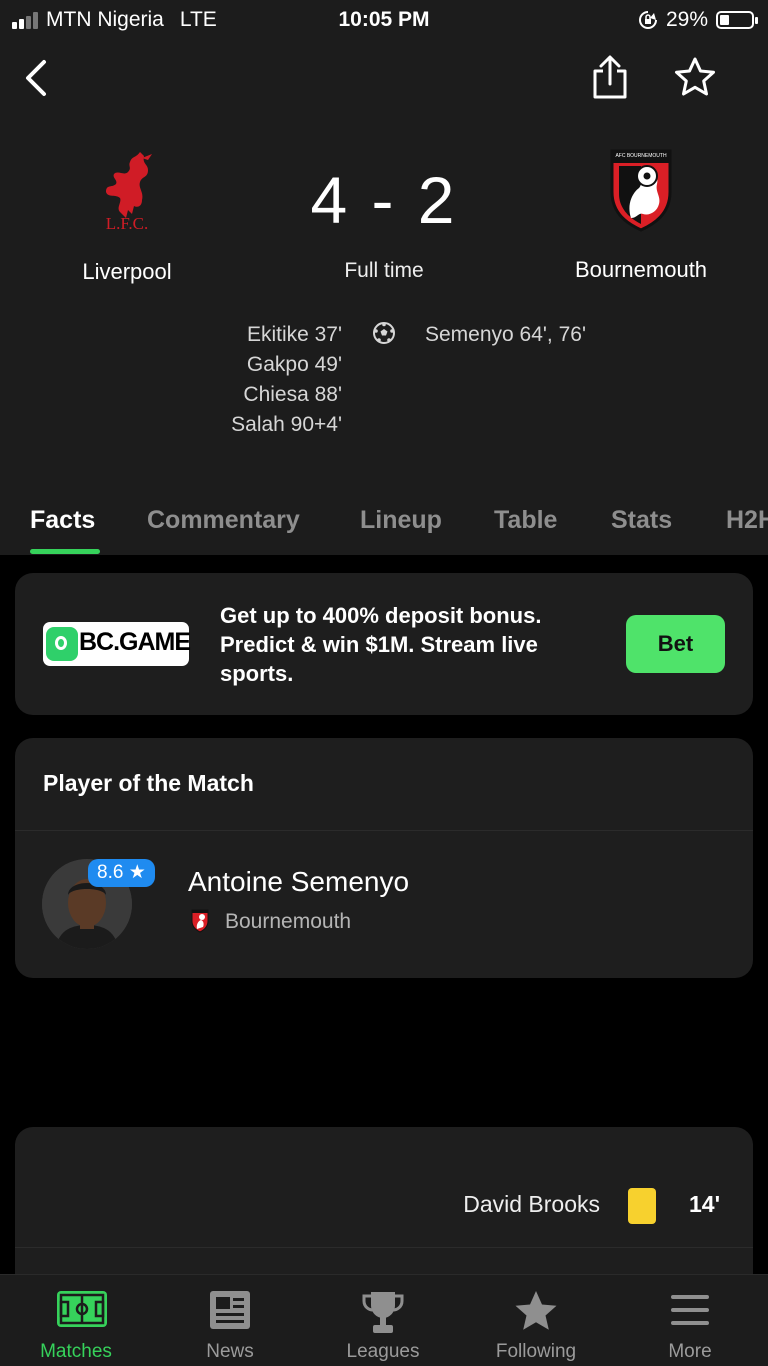 Image resolution: width=768 pixels, height=1366 pixels. What do you see at coordinates (62, 520) in the screenshot?
I see `tab-facts: Facts` at bounding box center [62, 520].